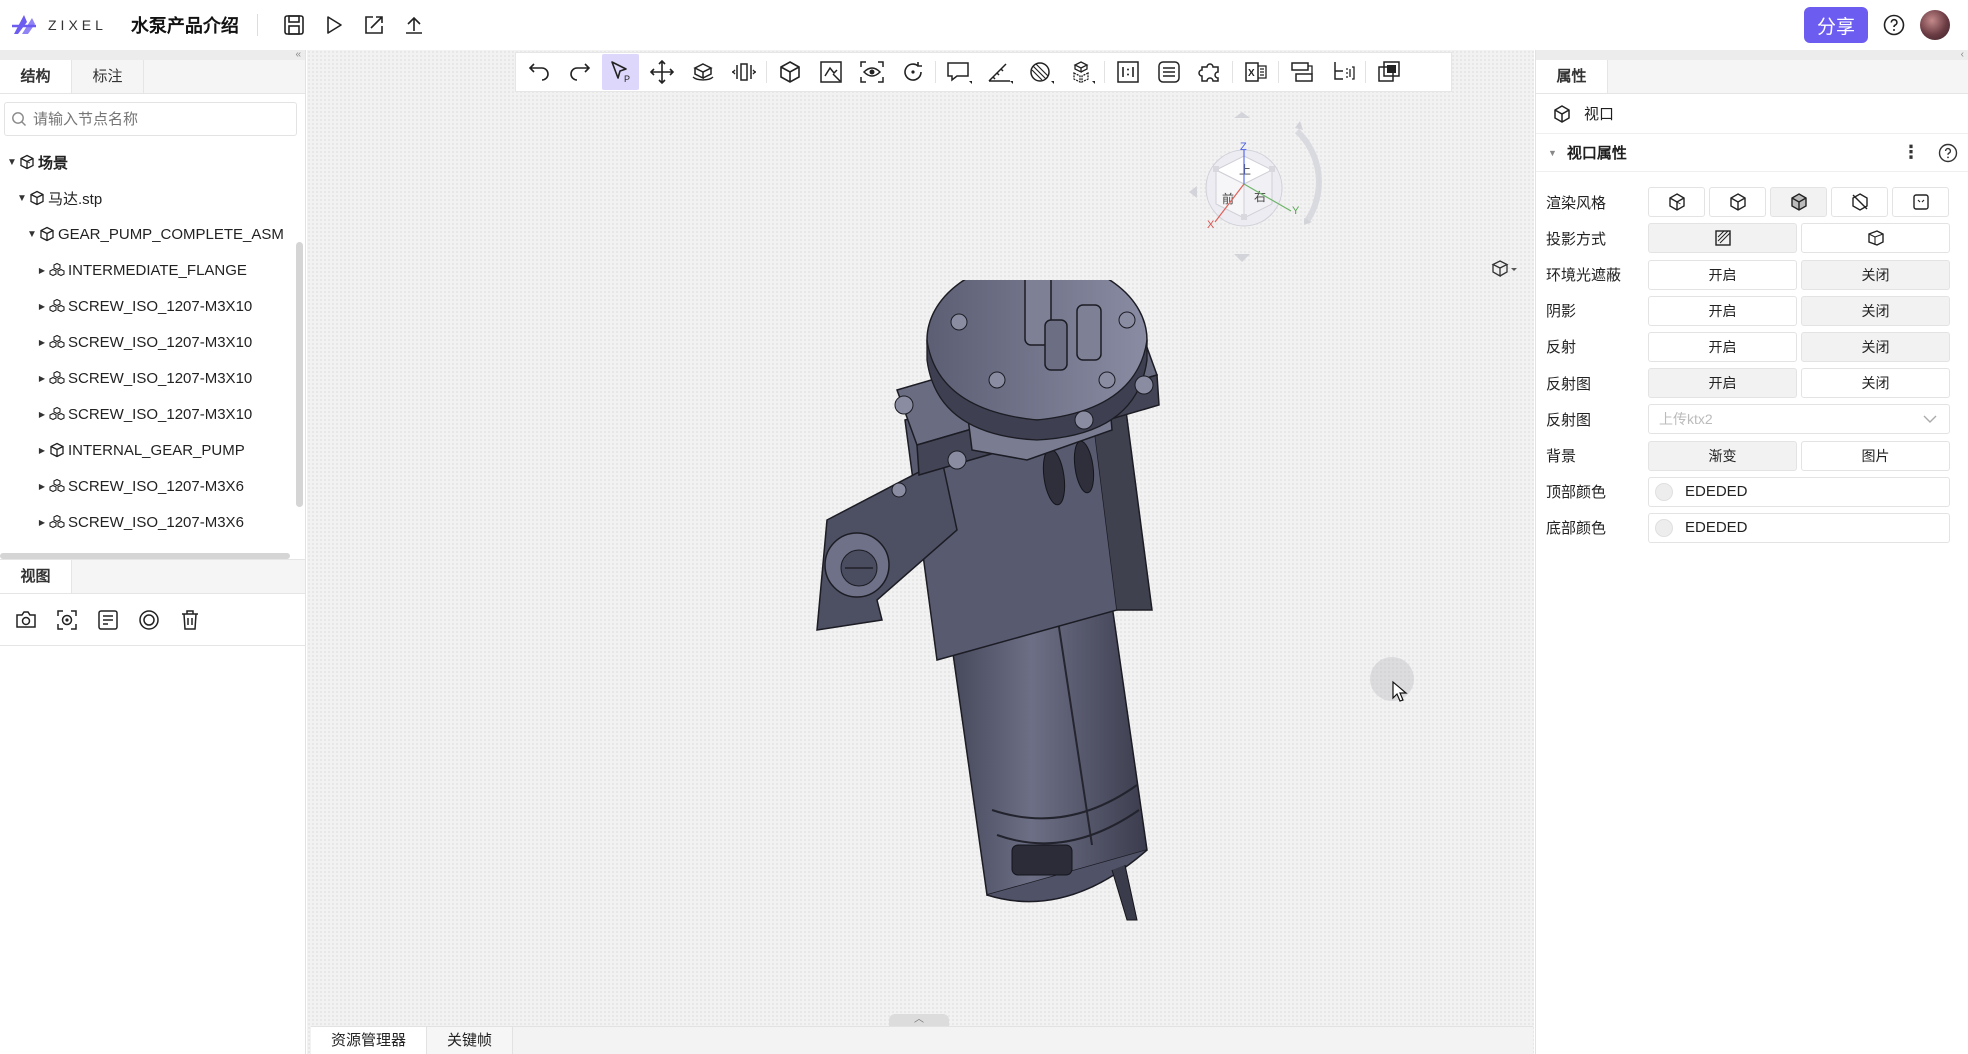 The width and height of the screenshot is (1968, 1054). Describe the element at coordinates (152, 162) in the screenshot. I see `tree-node: ▼ 场景` at that location.